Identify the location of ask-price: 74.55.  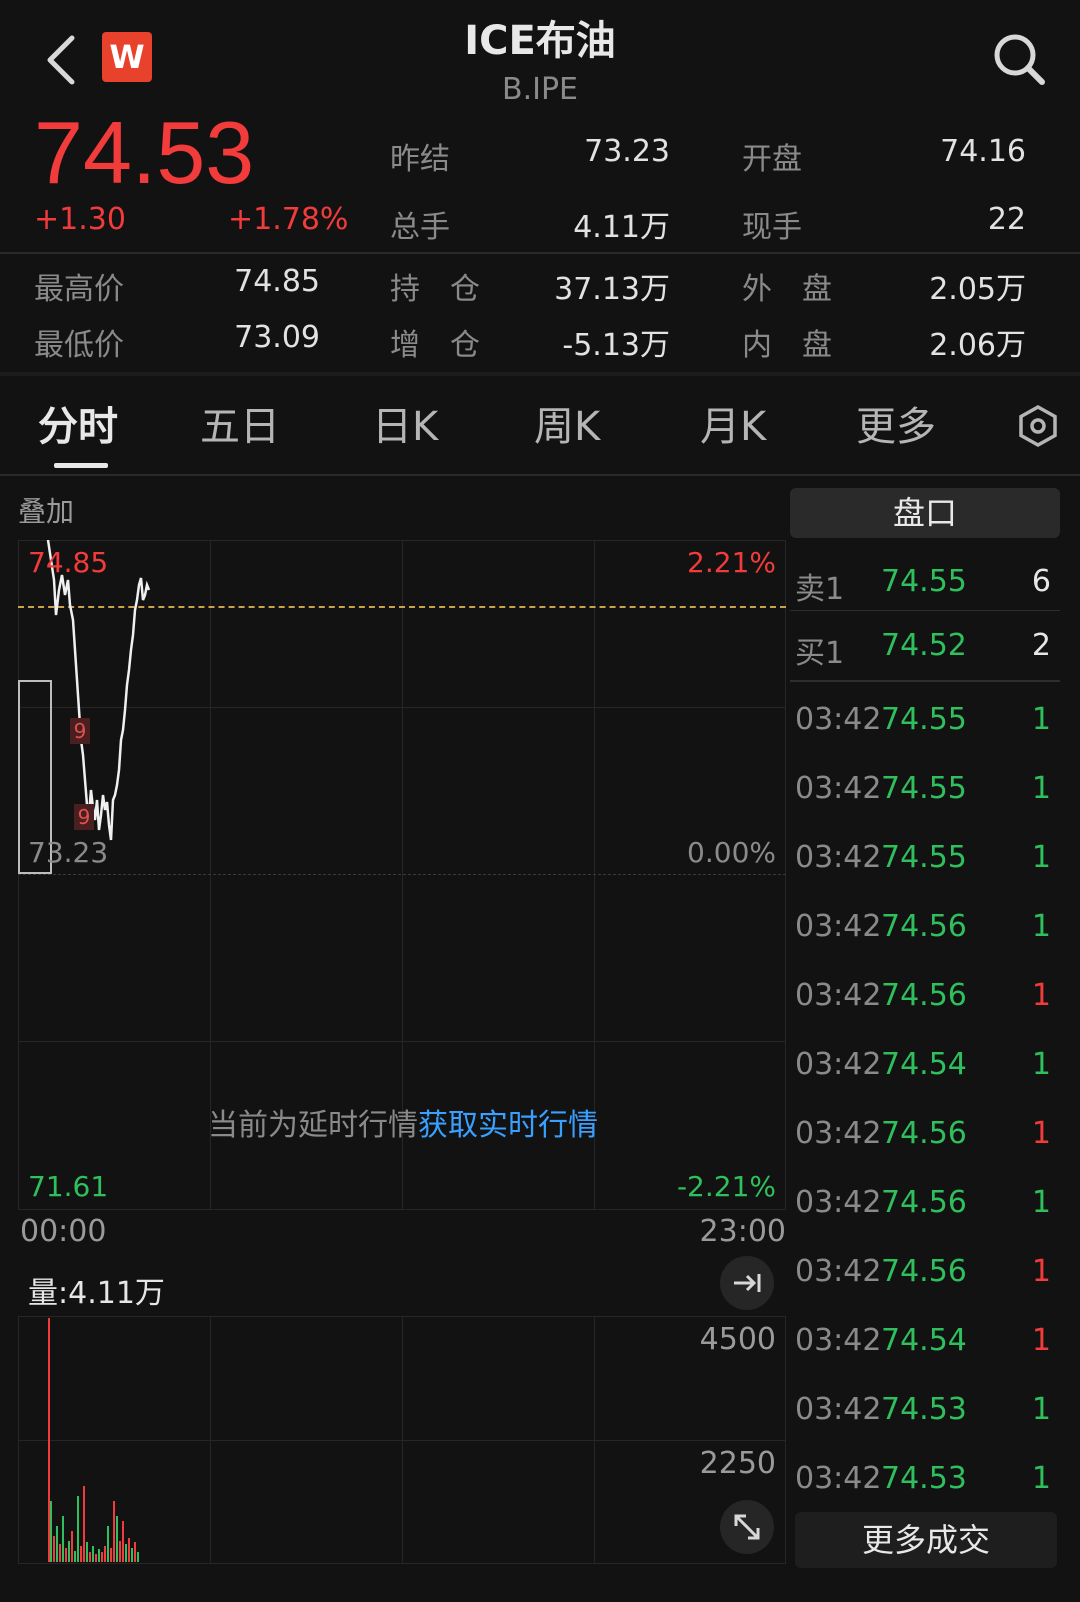
(924, 581).